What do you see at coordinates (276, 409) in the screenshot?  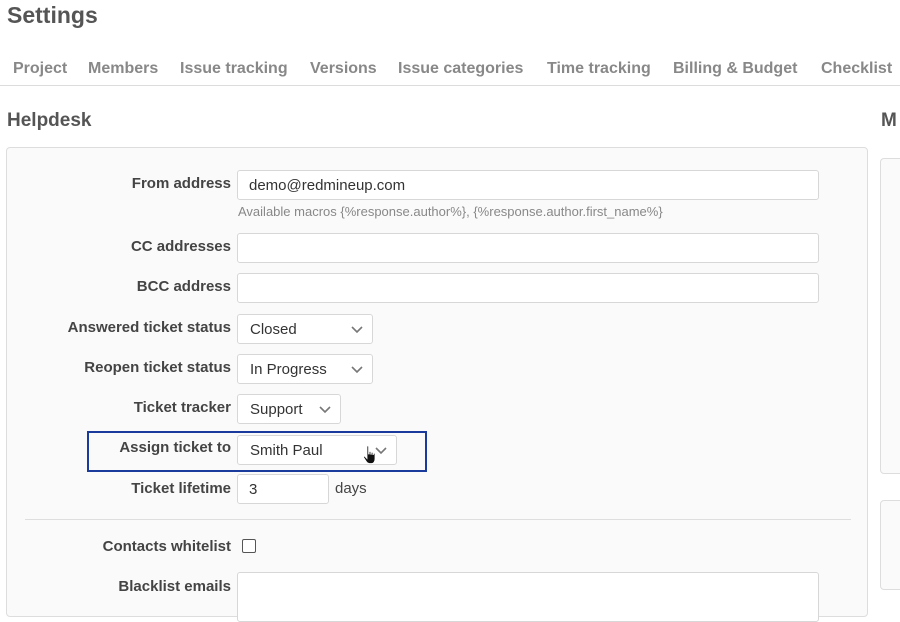 I see `ticket-tracker-value: Support` at bounding box center [276, 409].